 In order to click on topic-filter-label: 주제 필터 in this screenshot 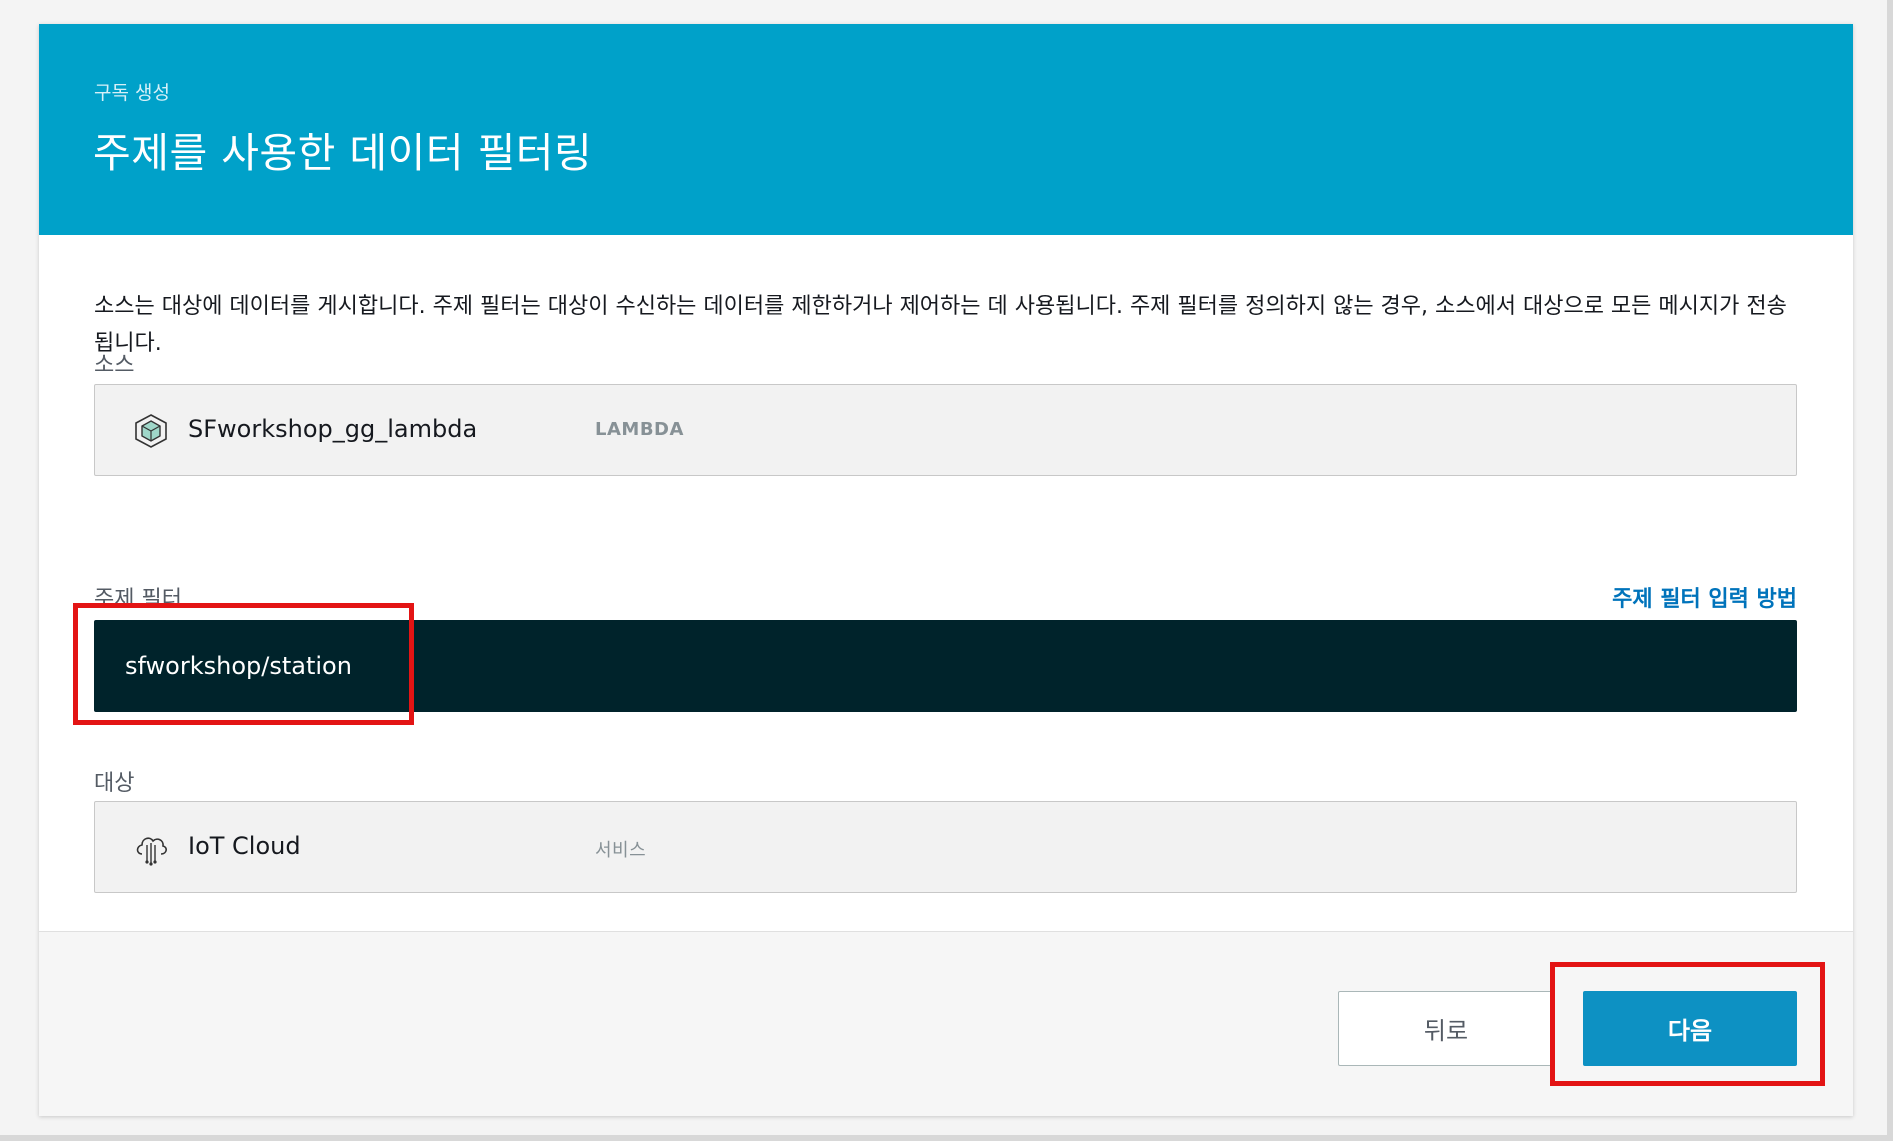, I will do `click(138, 599)`.